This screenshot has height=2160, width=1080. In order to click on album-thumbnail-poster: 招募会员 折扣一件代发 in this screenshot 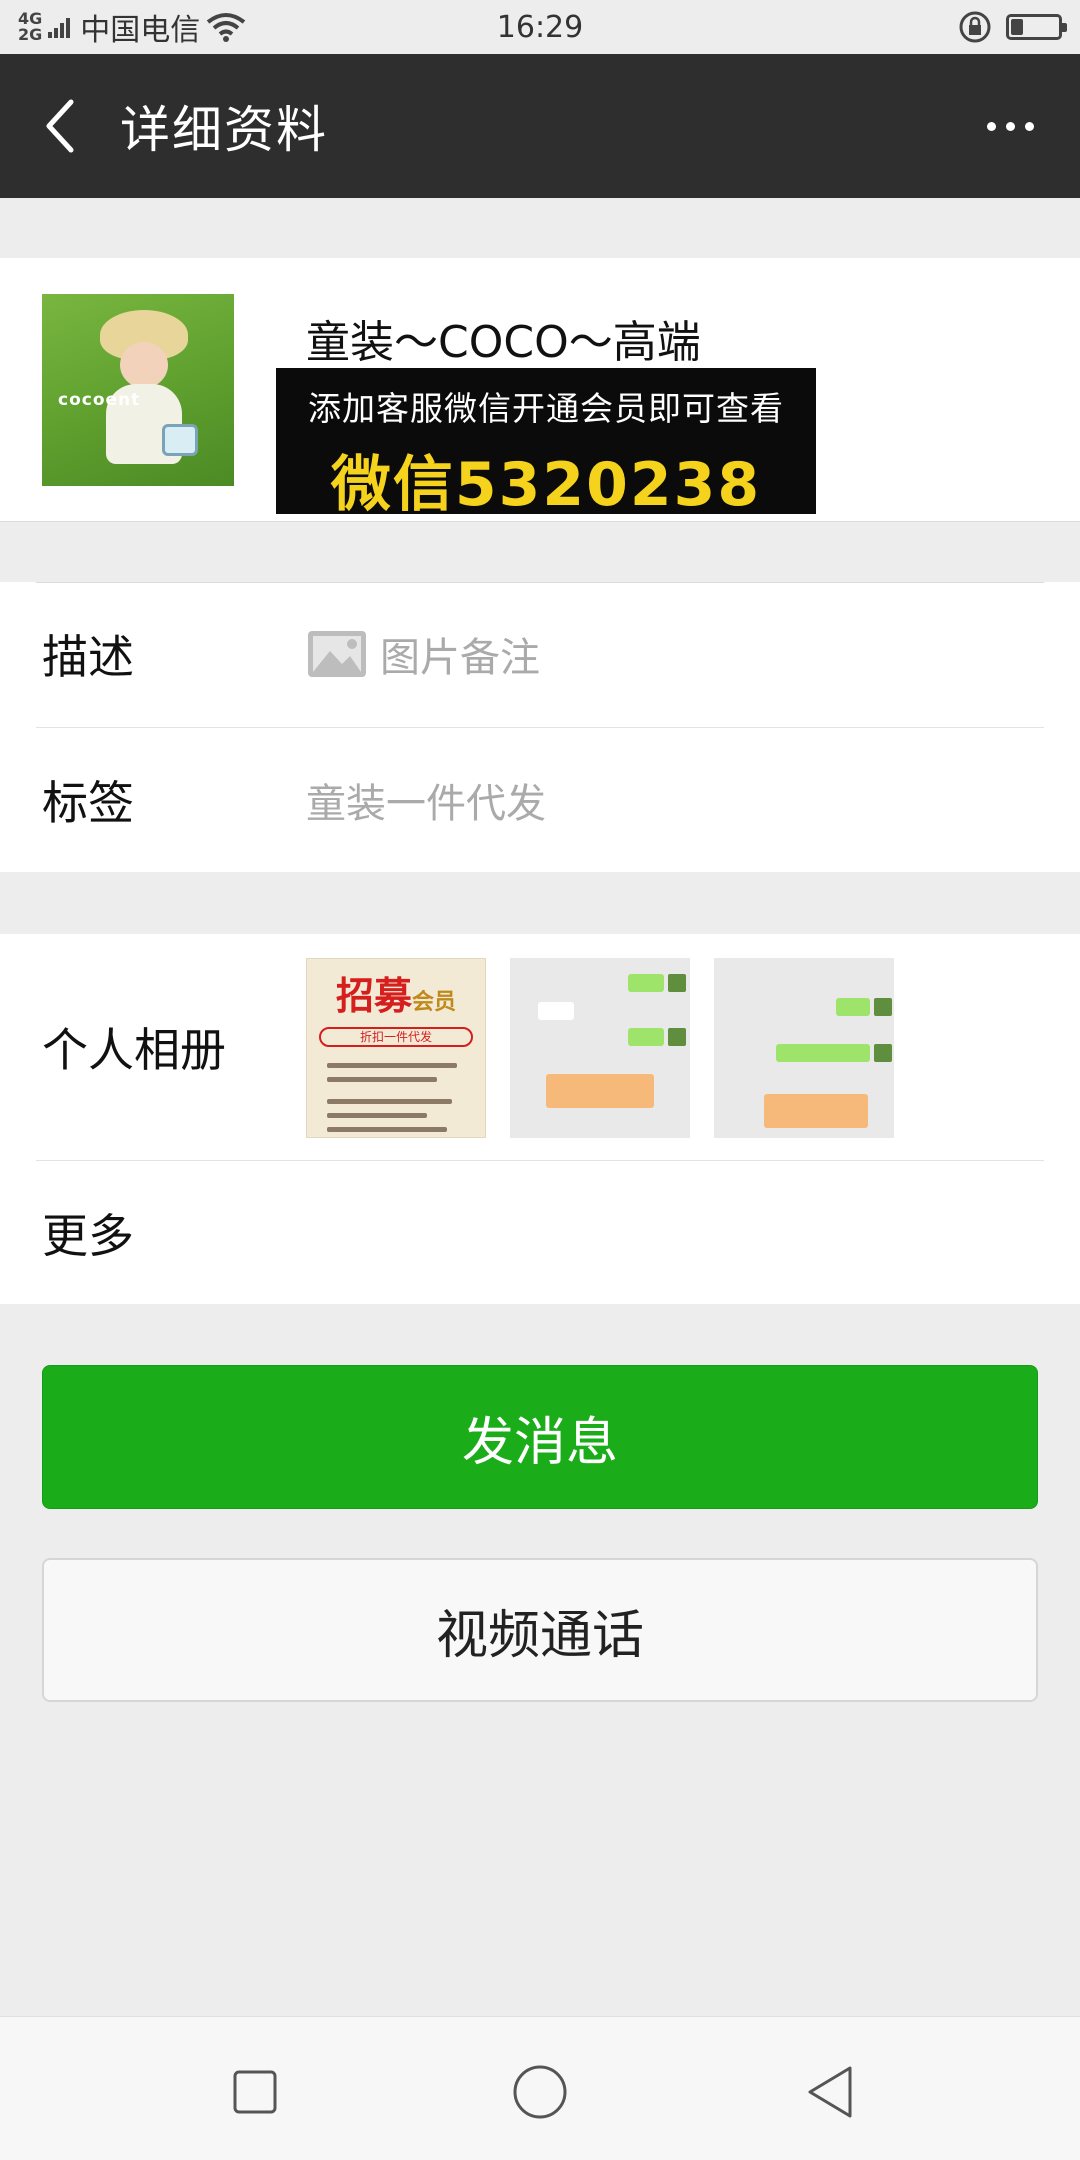, I will do `click(396, 1048)`.